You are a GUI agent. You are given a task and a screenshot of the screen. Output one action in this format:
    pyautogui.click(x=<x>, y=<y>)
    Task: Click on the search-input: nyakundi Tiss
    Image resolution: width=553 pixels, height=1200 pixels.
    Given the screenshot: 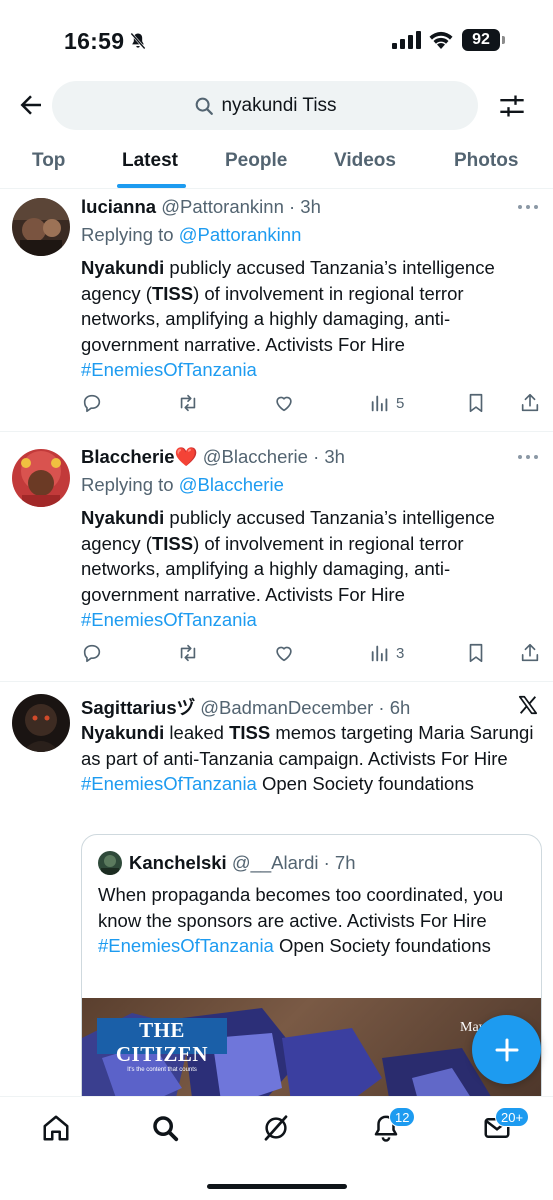 What is the action you would take?
    pyautogui.click(x=265, y=105)
    